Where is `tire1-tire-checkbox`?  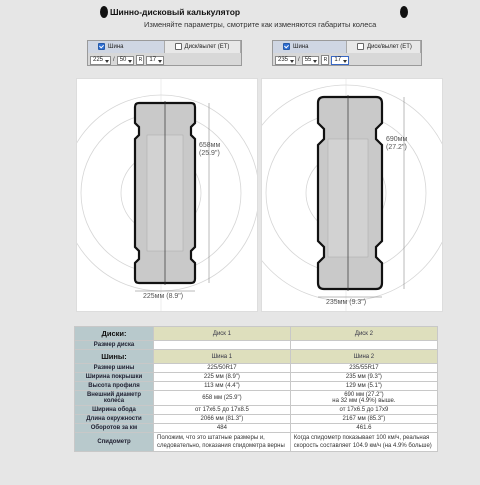
tire1-tire-checkbox is located at coordinates (101, 46).